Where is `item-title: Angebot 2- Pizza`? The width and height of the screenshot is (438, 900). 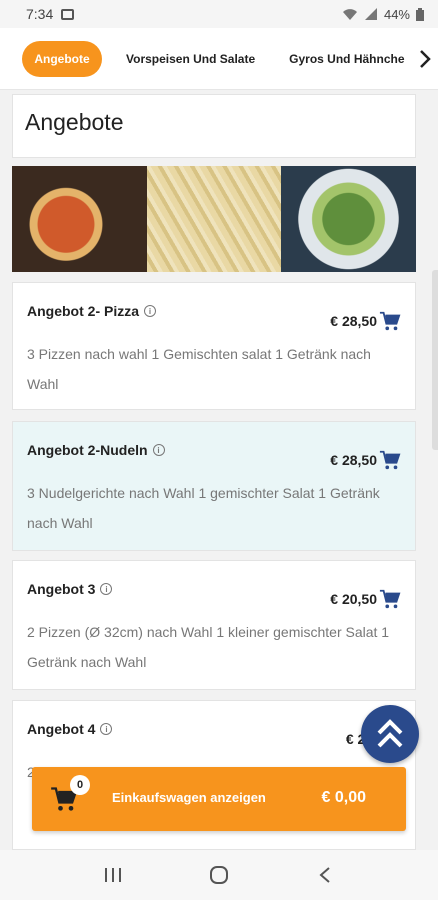
item-title: Angebot 2- Pizza is located at coordinates (83, 311).